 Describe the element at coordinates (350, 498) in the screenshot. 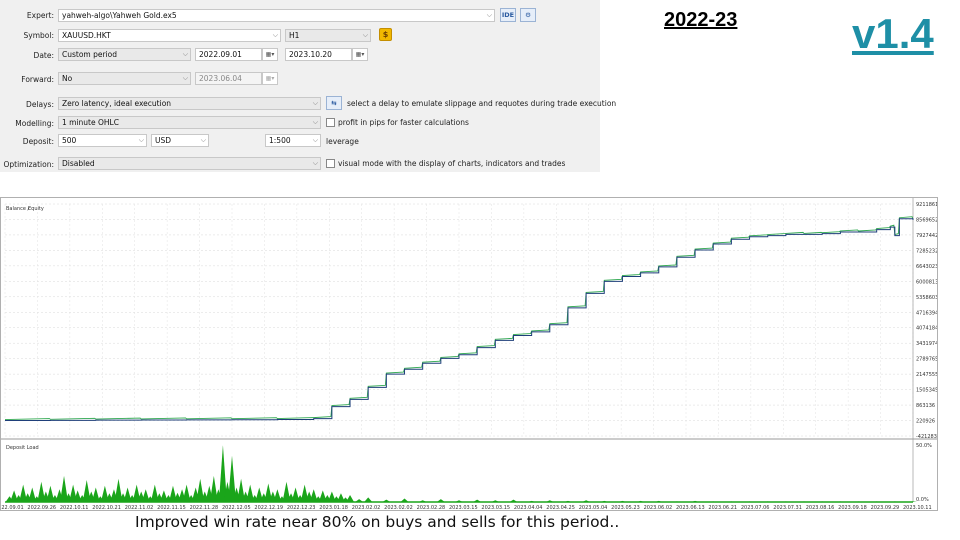

I see `load-spike` at that location.